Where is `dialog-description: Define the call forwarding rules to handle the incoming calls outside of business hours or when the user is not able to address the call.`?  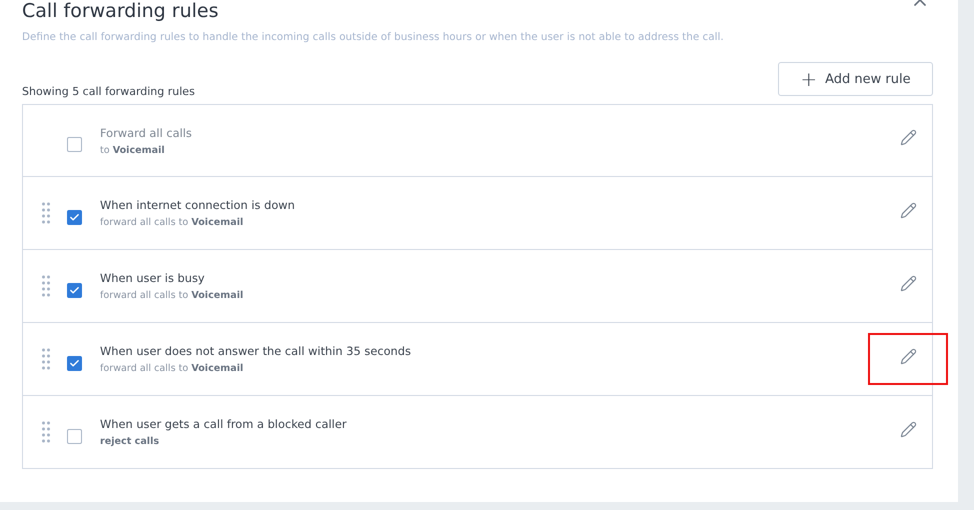 dialog-description: Define the call forwarding rules to handle the incoming calls outside of business hours or when the user is not able to address the call. is located at coordinates (373, 37).